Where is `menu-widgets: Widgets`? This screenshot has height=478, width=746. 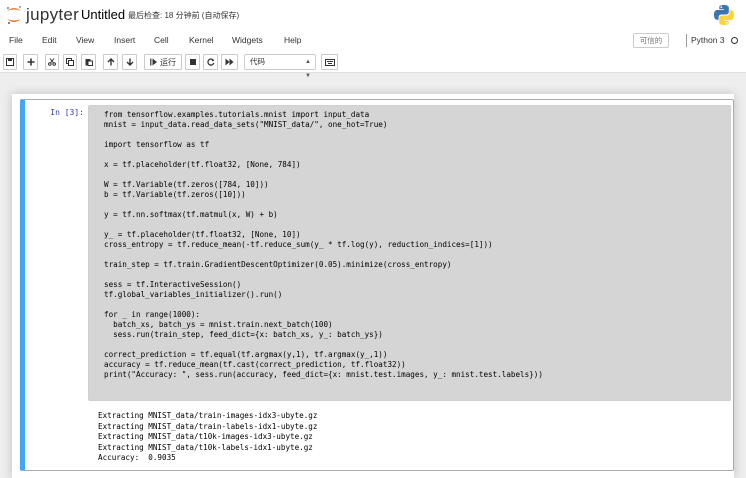 menu-widgets: Widgets is located at coordinates (247, 40).